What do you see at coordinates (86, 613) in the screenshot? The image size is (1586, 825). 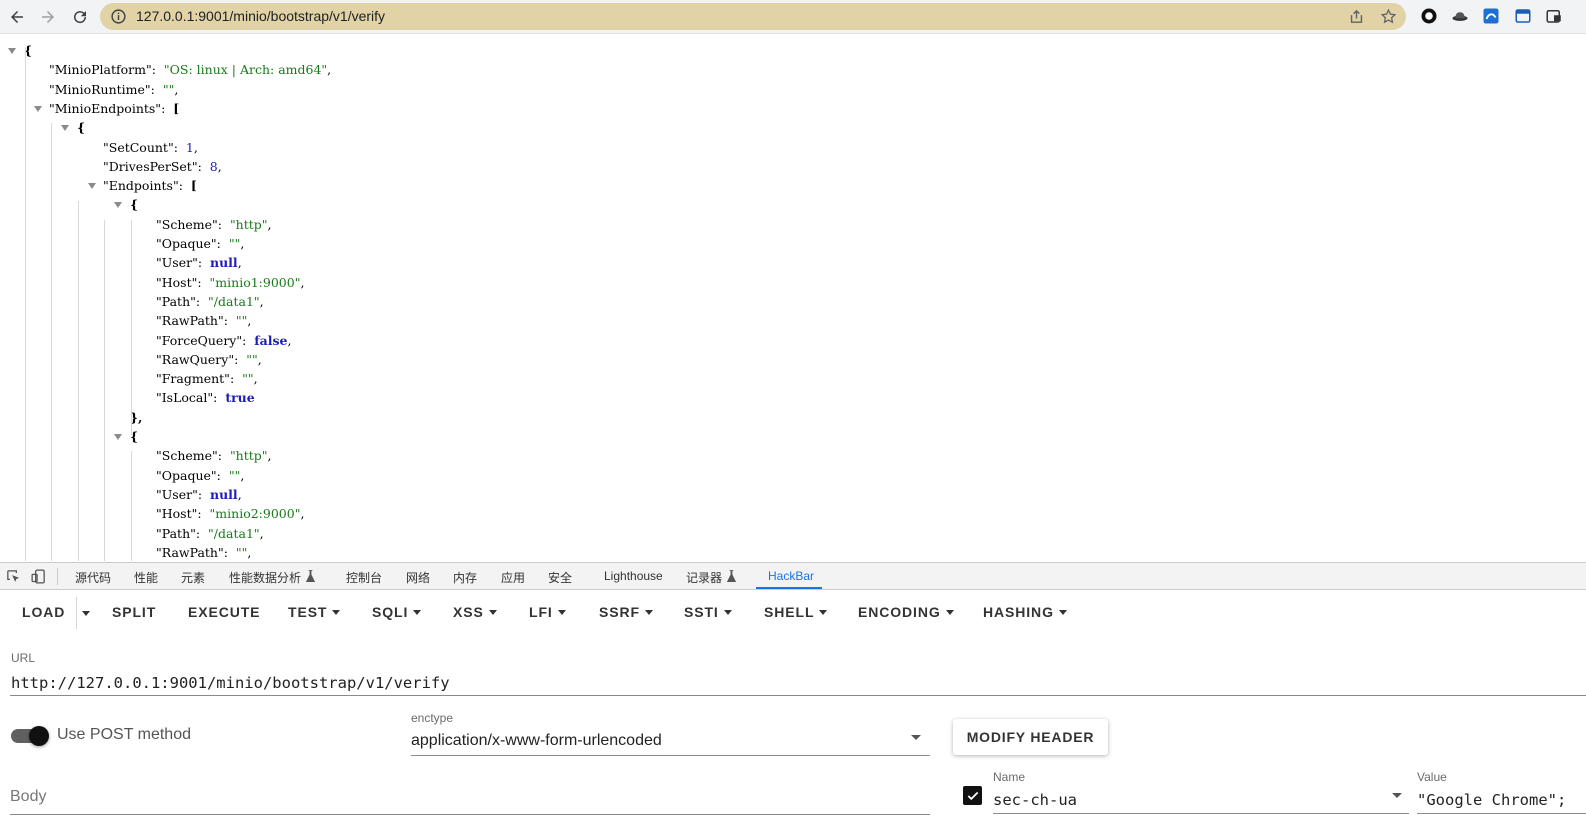 I see `load-dropdown-caret` at bounding box center [86, 613].